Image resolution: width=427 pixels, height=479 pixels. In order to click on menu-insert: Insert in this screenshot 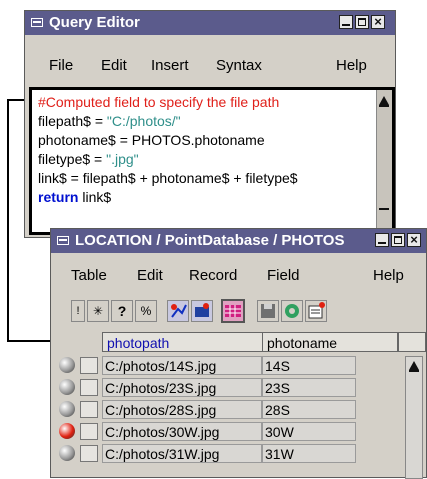, I will do `click(170, 65)`.